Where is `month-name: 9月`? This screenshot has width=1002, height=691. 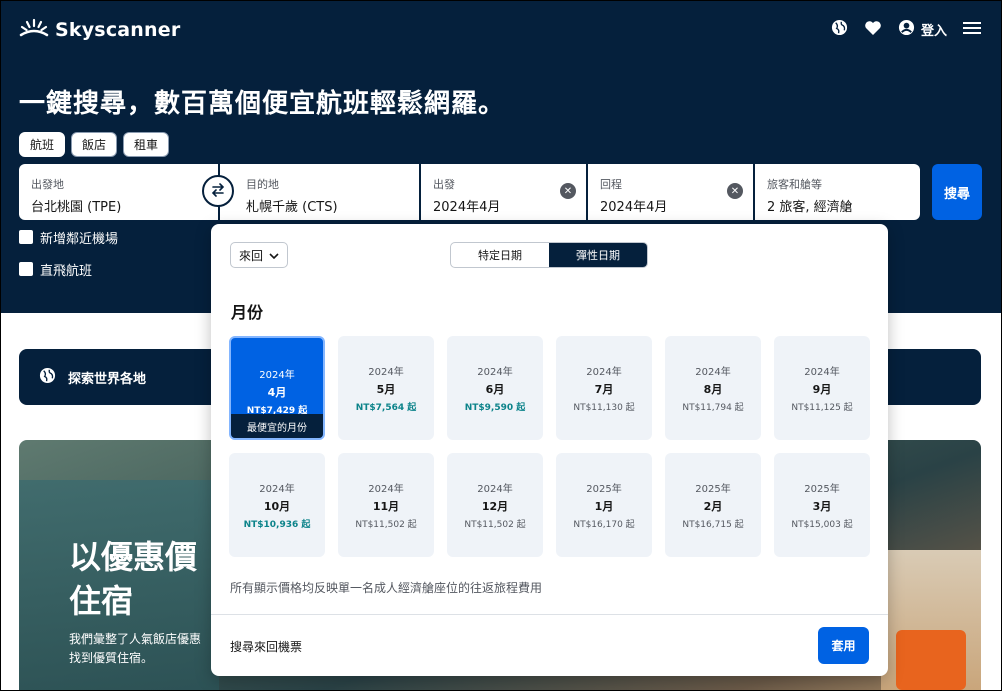 month-name: 9月 is located at coordinates (822, 389).